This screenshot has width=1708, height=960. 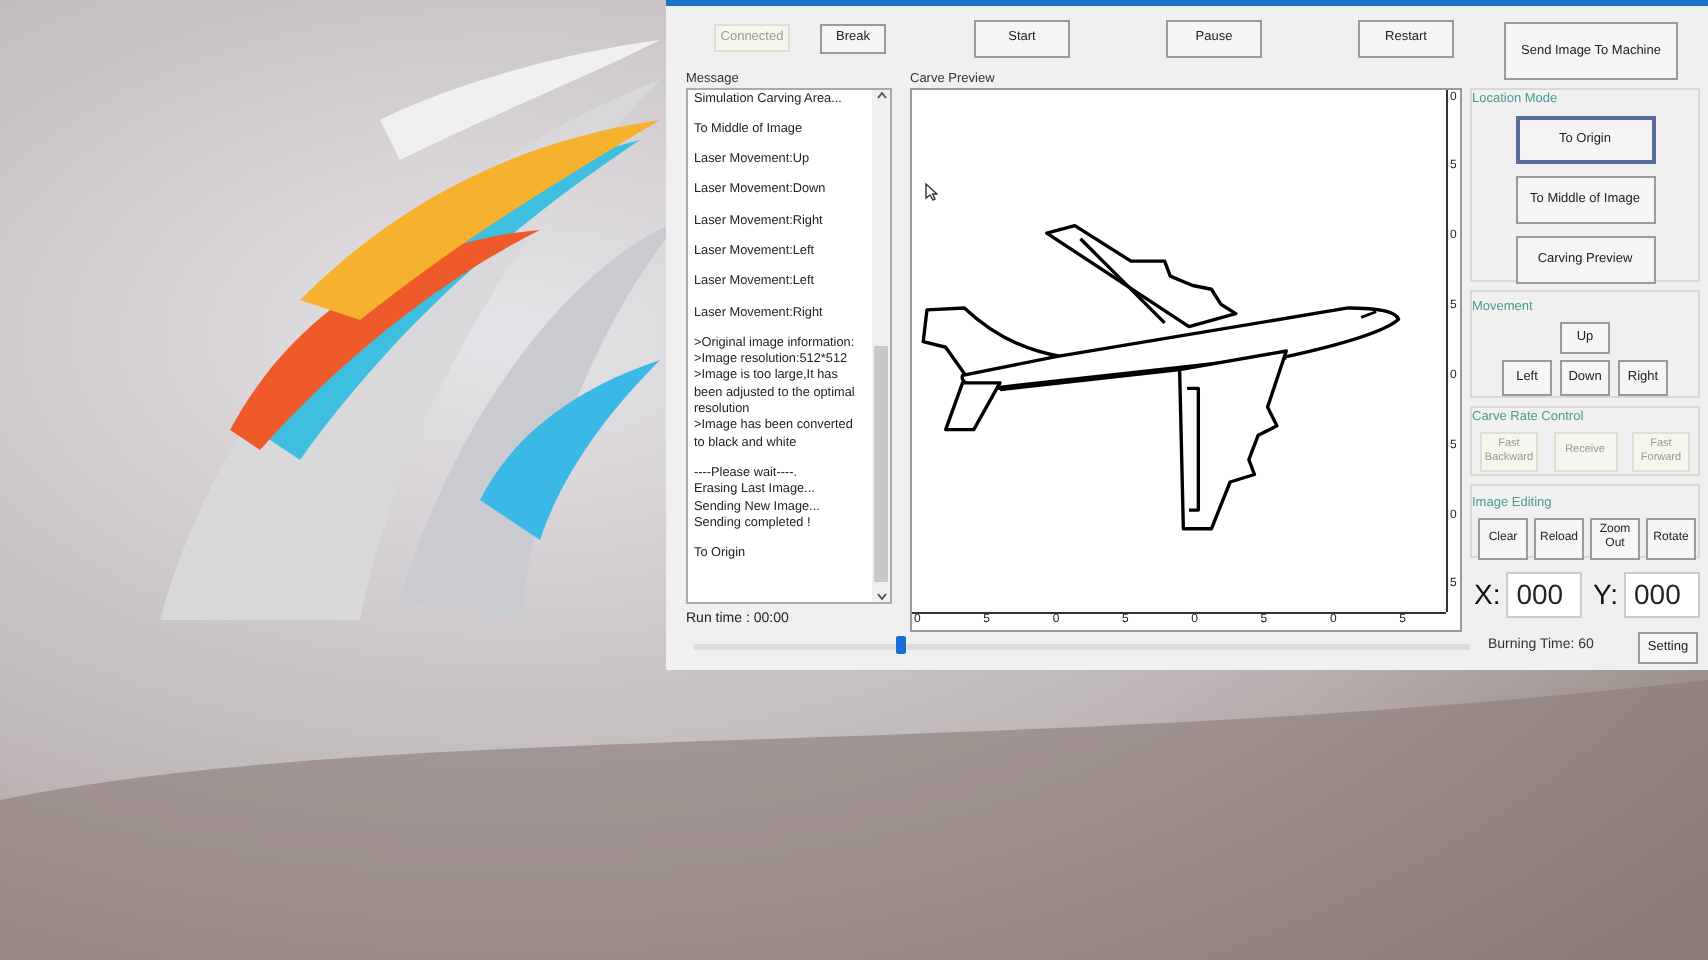 What do you see at coordinates (881, 345) in the screenshot?
I see `scrollbar` at bounding box center [881, 345].